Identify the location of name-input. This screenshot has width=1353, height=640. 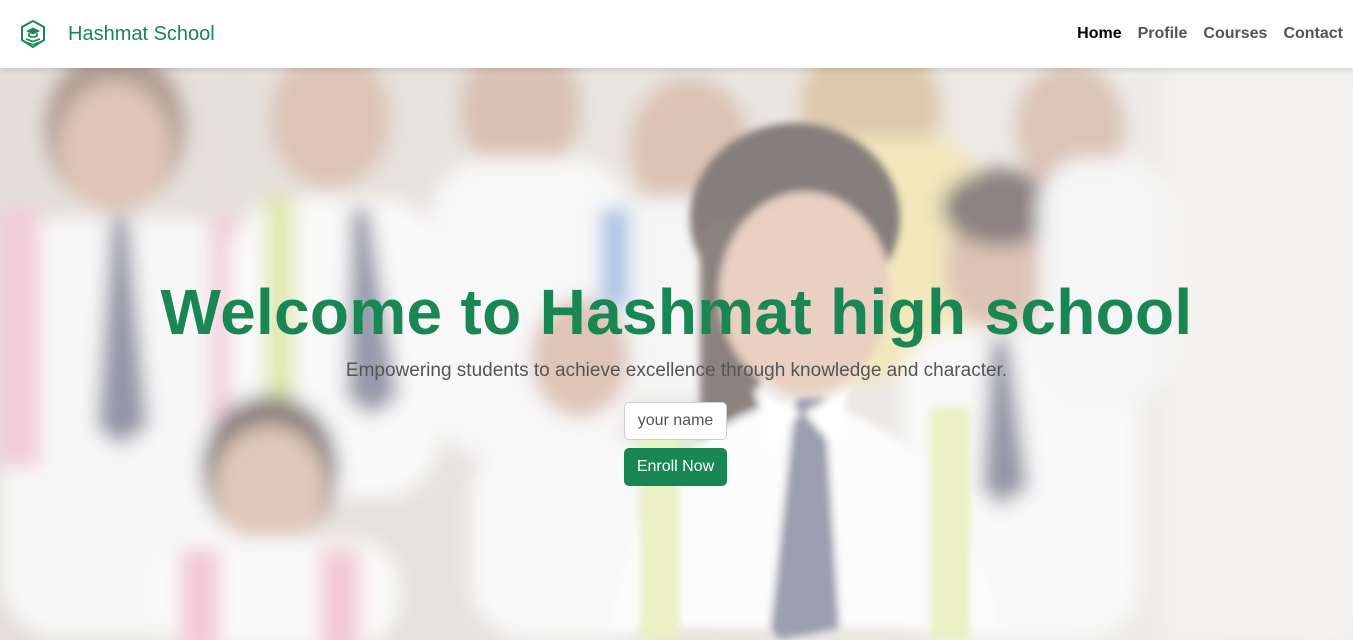
(675, 421).